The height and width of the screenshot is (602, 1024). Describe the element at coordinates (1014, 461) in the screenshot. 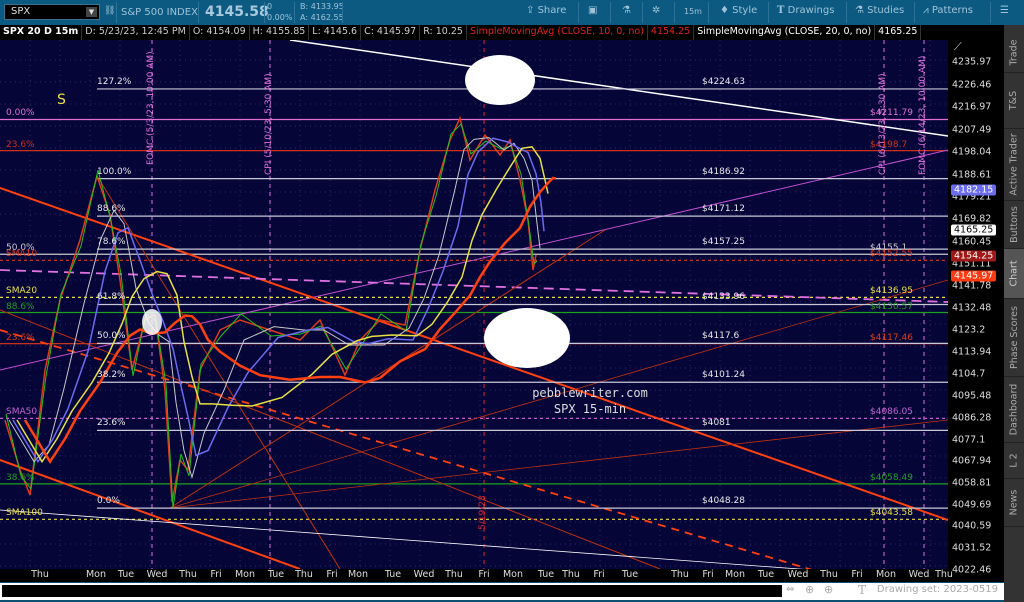

I see `side-tab-l-2: L 2` at that location.